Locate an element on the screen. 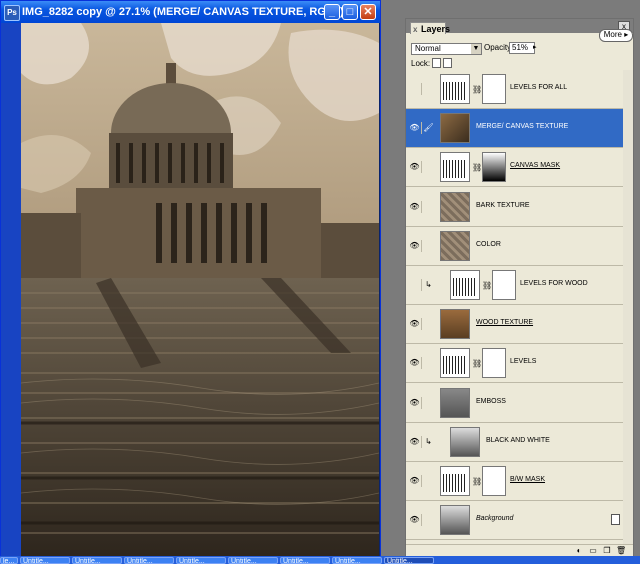  layer-row: 👁 ↳ BLACK AND WHITE is located at coordinates (514, 442).